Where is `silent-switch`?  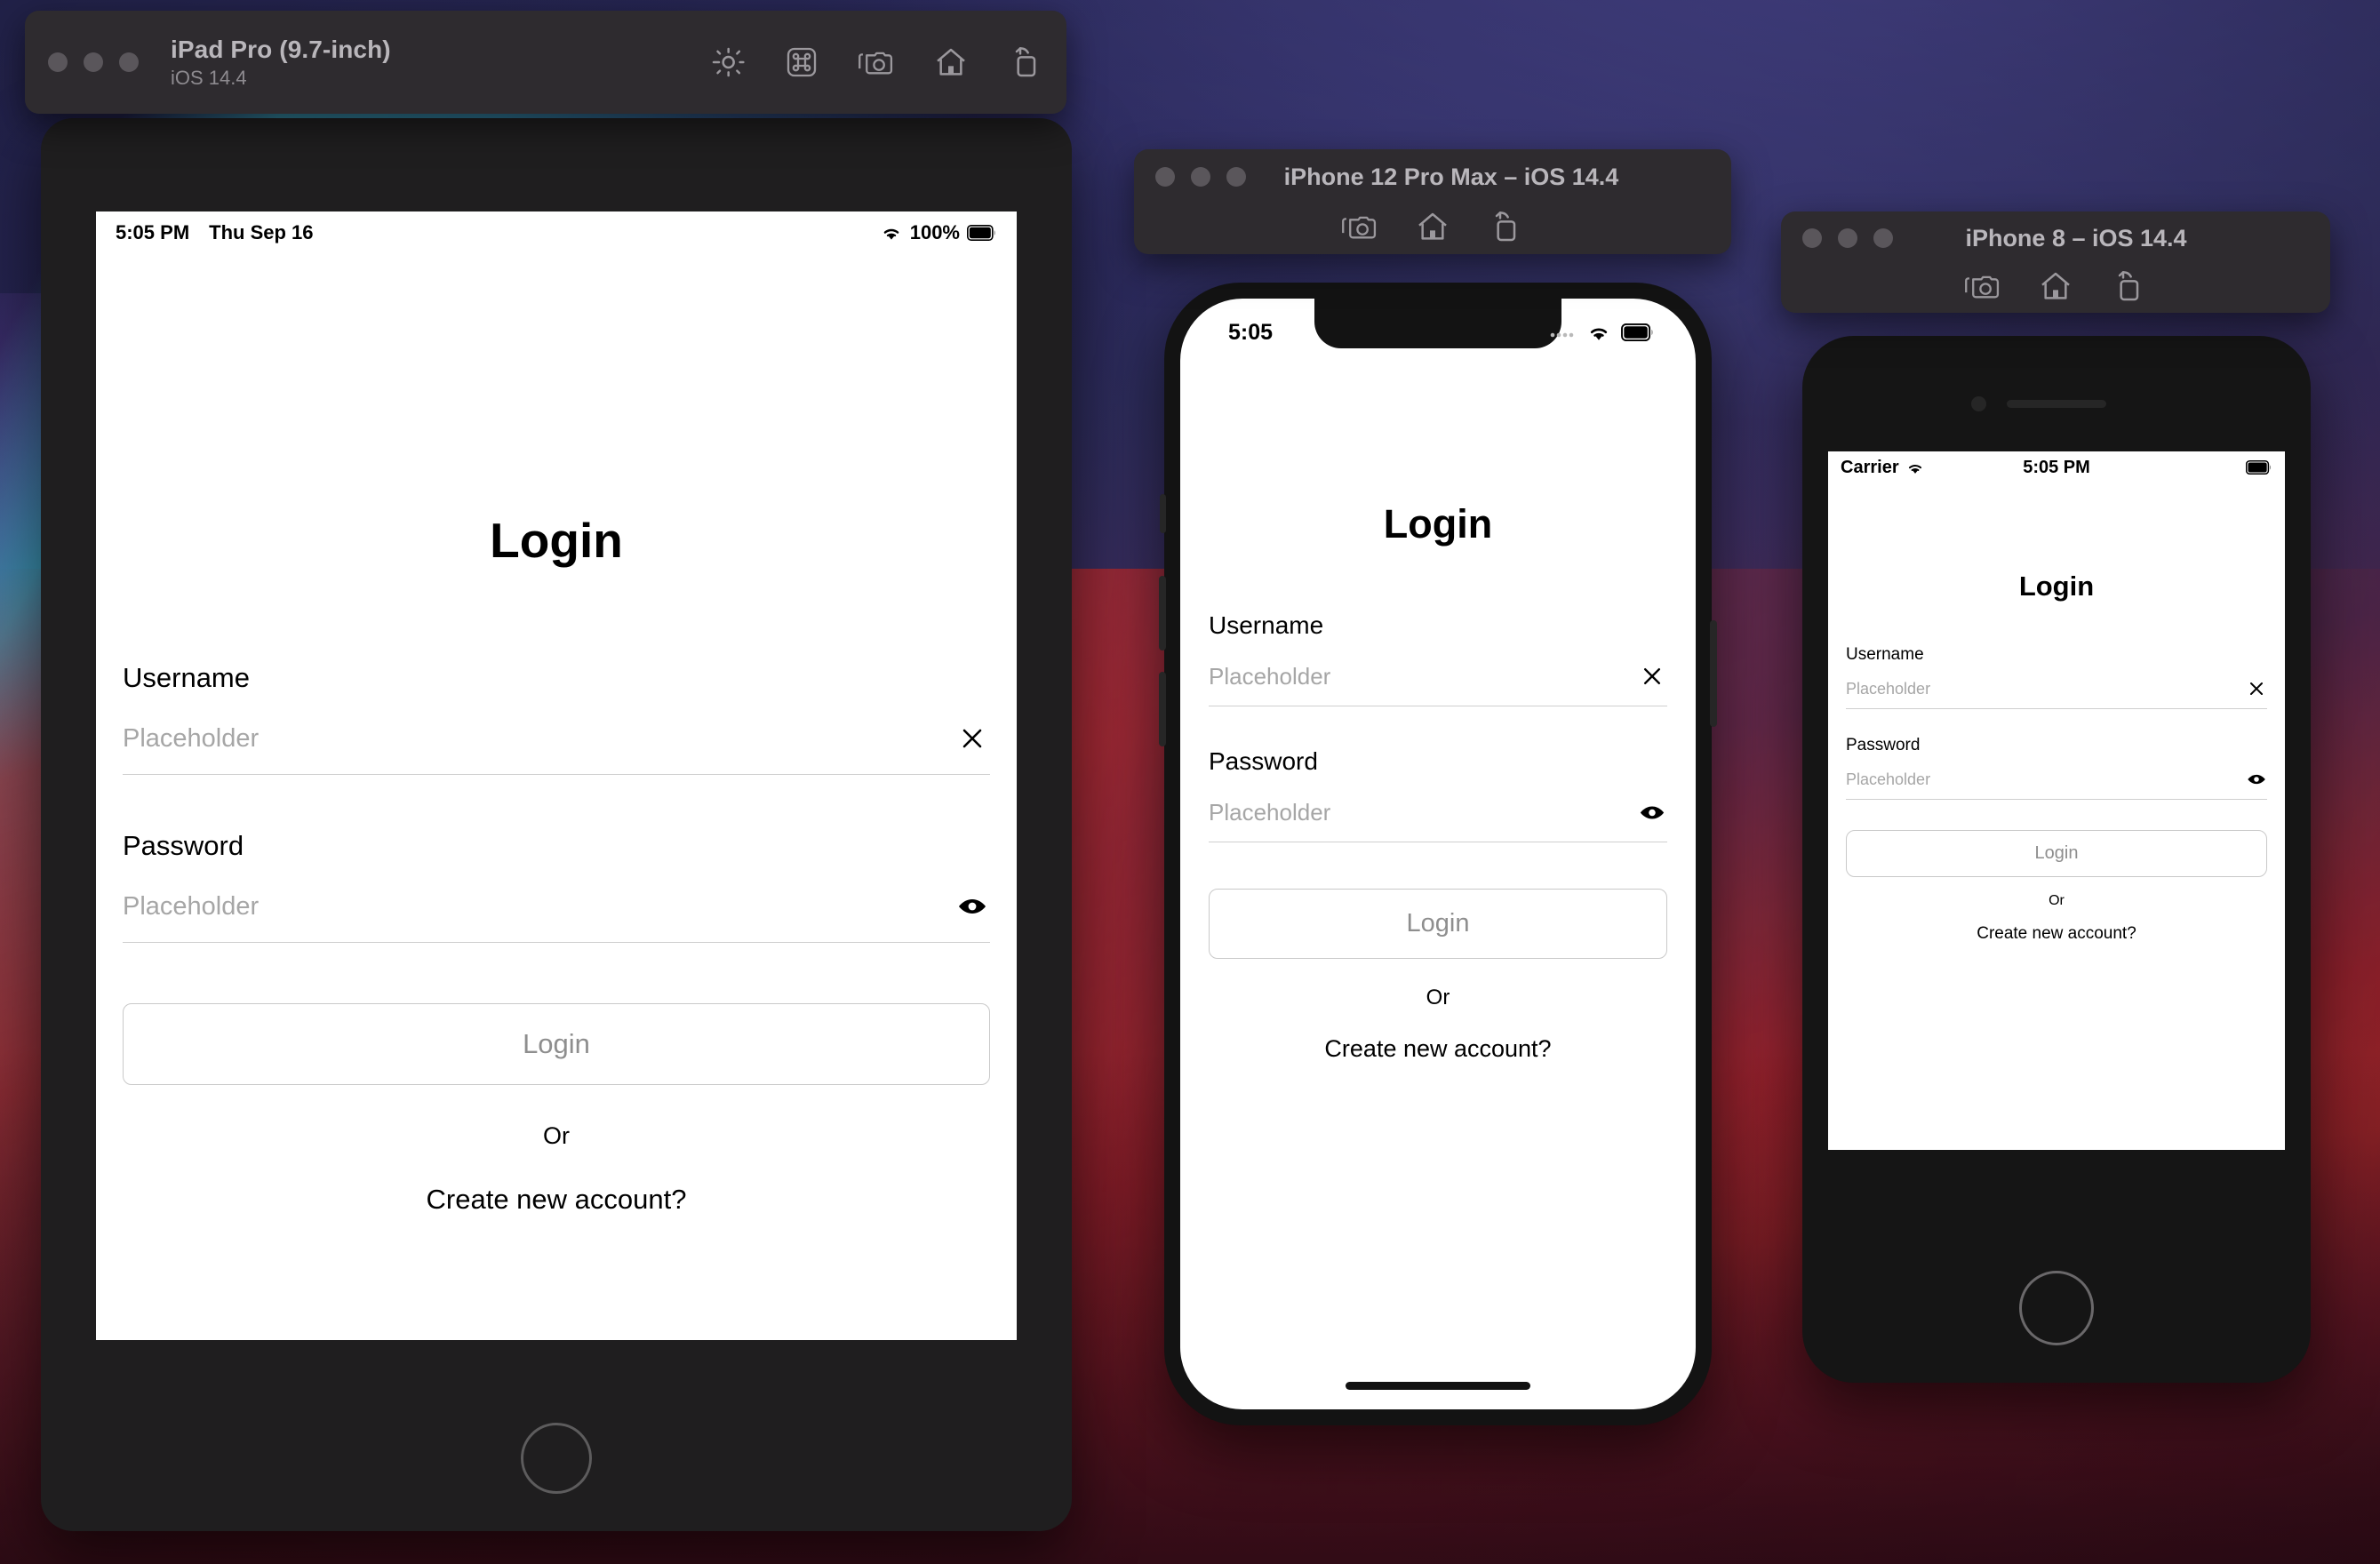 silent-switch is located at coordinates (1163, 513).